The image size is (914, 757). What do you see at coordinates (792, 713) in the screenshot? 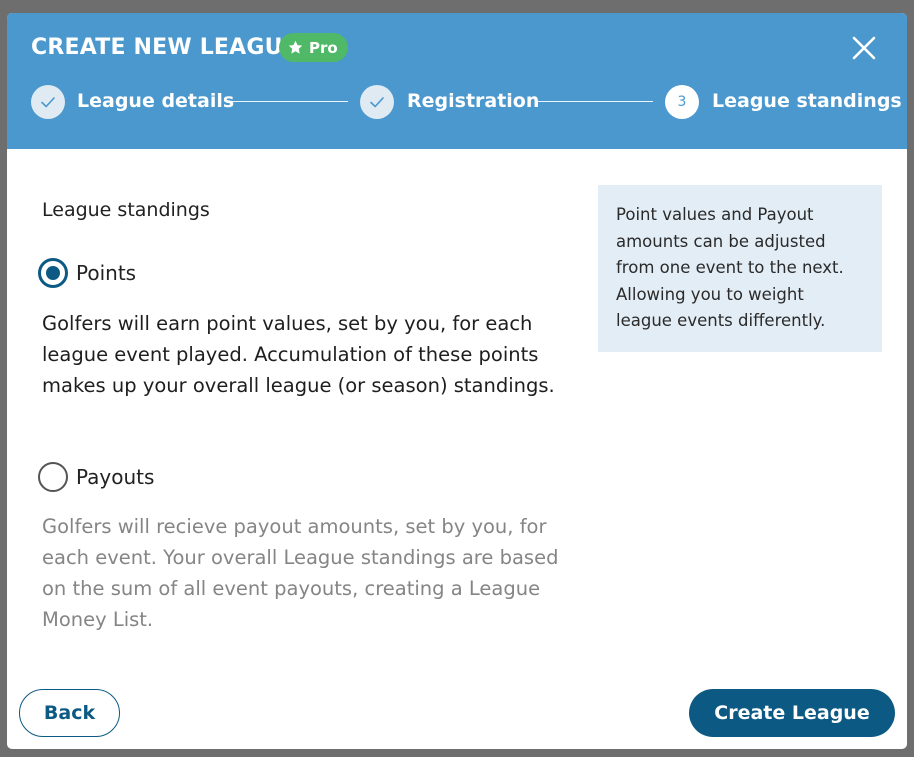
I see `create-league-button: Create League` at bounding box center [792, 713].